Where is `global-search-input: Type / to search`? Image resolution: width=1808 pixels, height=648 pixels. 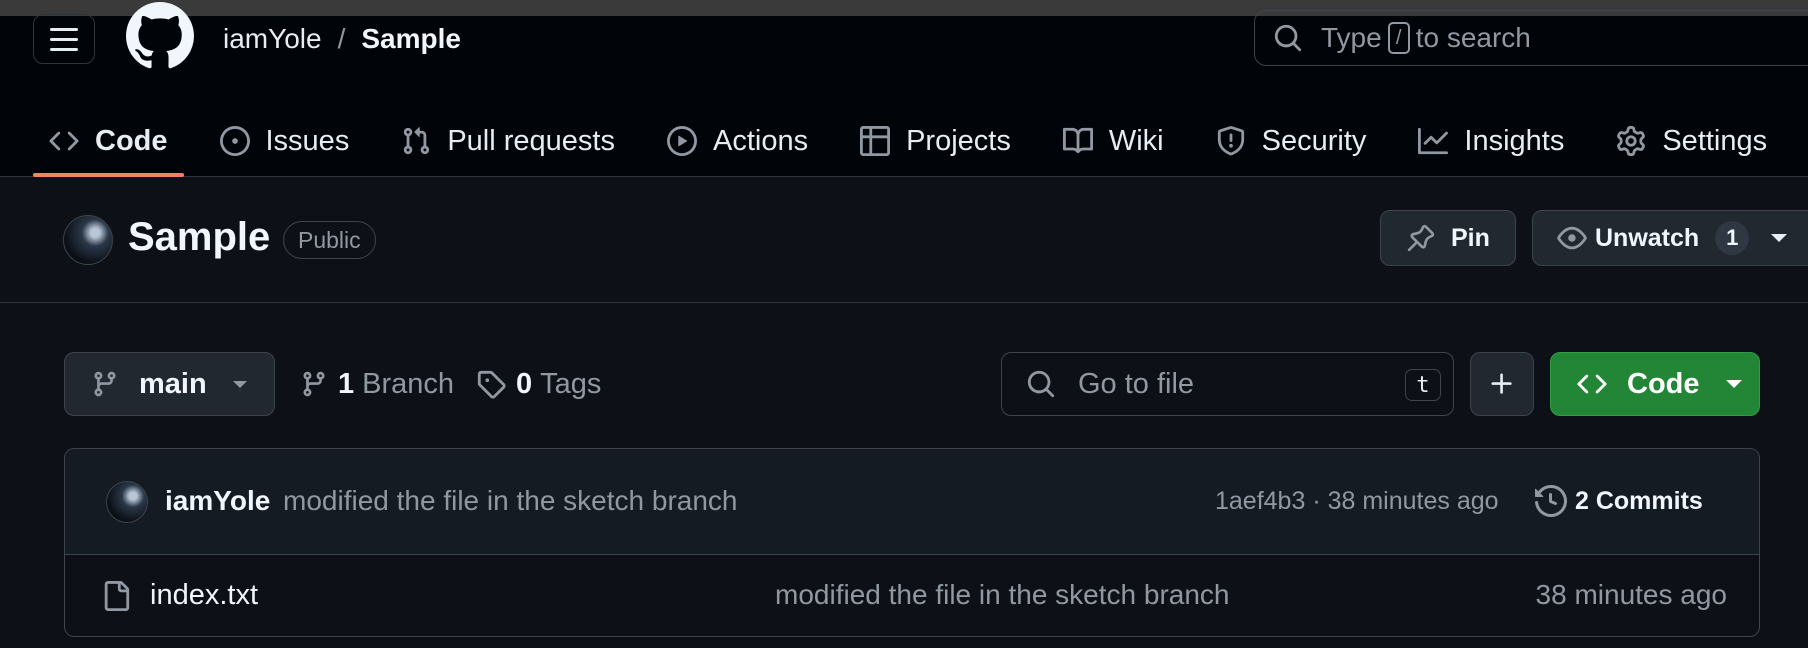 global-search-input: Type / to search is located at coordinates (1531, 38).